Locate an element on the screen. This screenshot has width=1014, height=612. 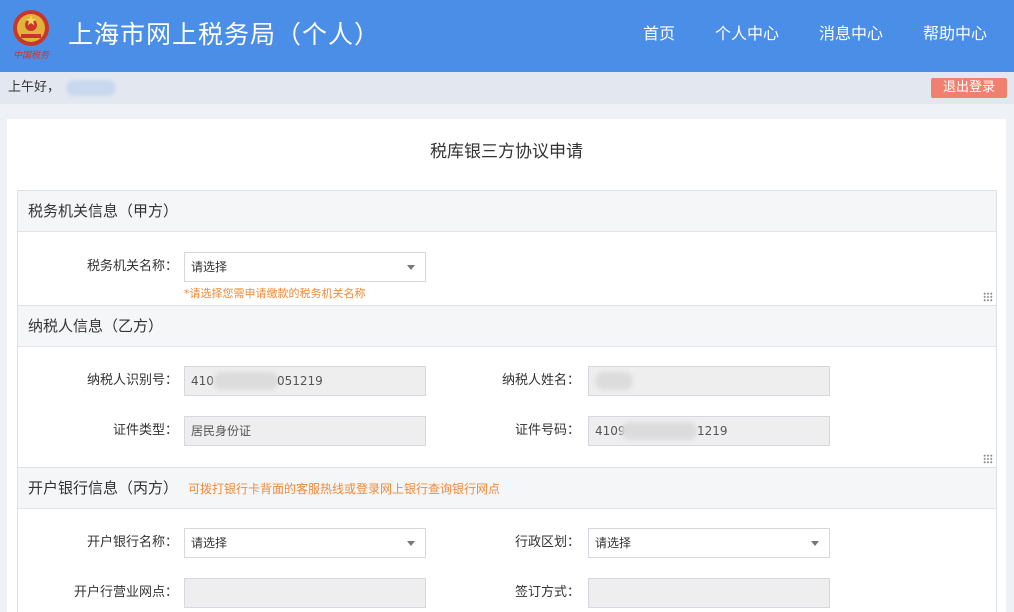
taxpayer-id-prefix: 410 is located at coordinates (202, 381).